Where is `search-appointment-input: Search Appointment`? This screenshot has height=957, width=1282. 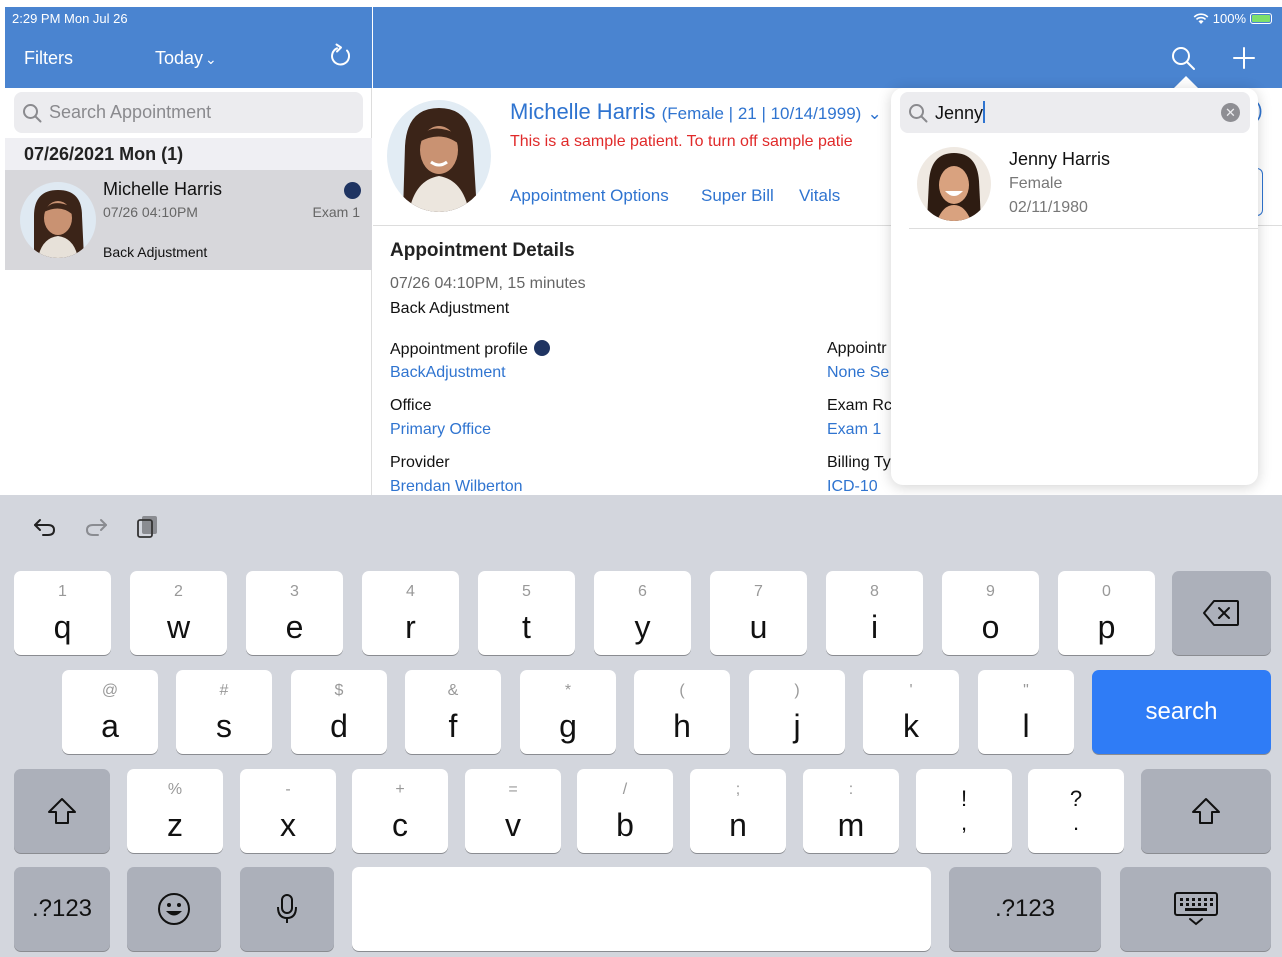 search-appointment-input: Search Appointment is located at coordinates (188, 112).